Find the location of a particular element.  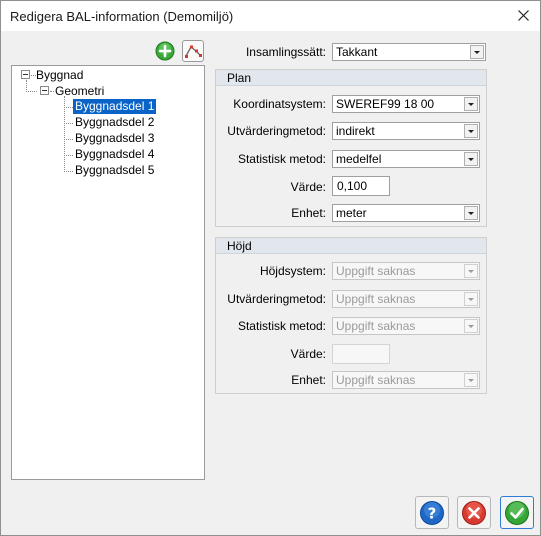

koordinatsystem-select: SWEREF99 18 00 is located at coordinates (406, 104).